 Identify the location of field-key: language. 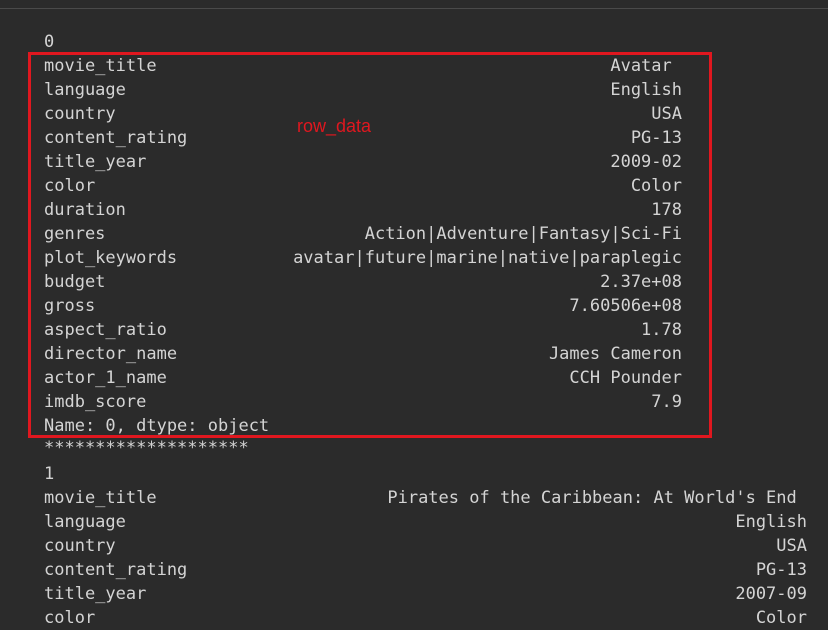
(85, 522).